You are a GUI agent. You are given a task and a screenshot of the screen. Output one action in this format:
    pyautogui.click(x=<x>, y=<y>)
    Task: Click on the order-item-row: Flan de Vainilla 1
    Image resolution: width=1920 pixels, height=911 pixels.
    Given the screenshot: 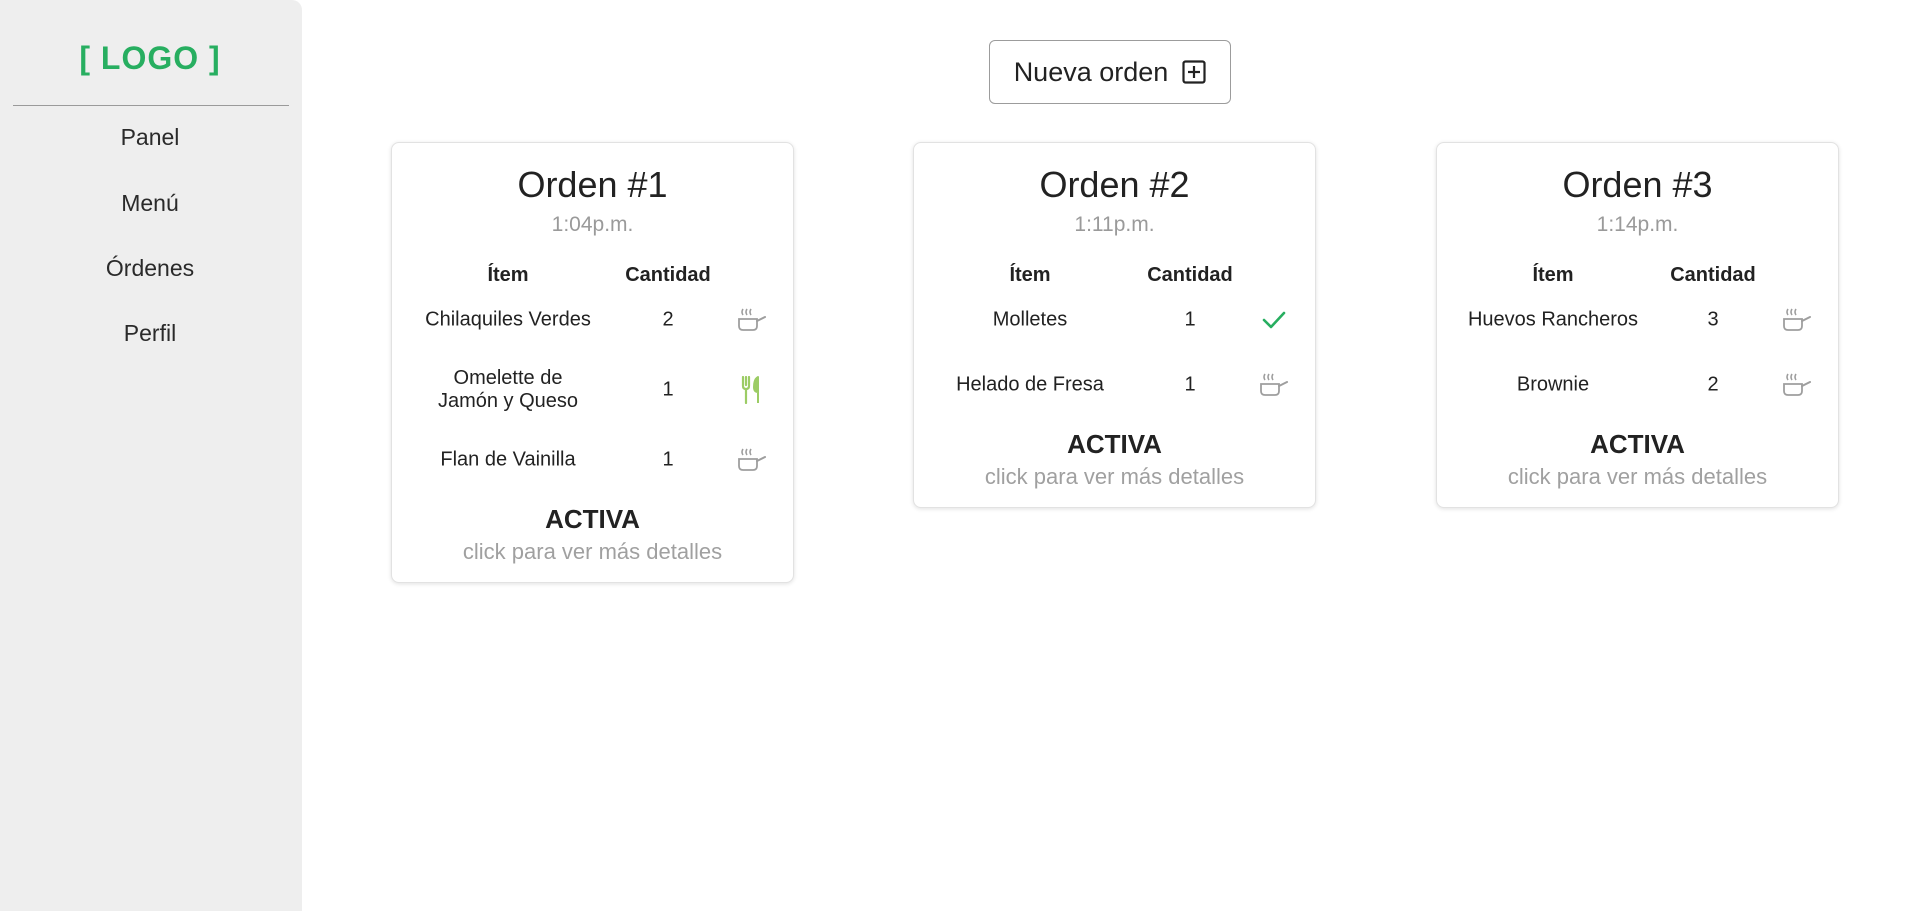 What is the action you would take?
    pyautogui.click(x=592, y=459)
    